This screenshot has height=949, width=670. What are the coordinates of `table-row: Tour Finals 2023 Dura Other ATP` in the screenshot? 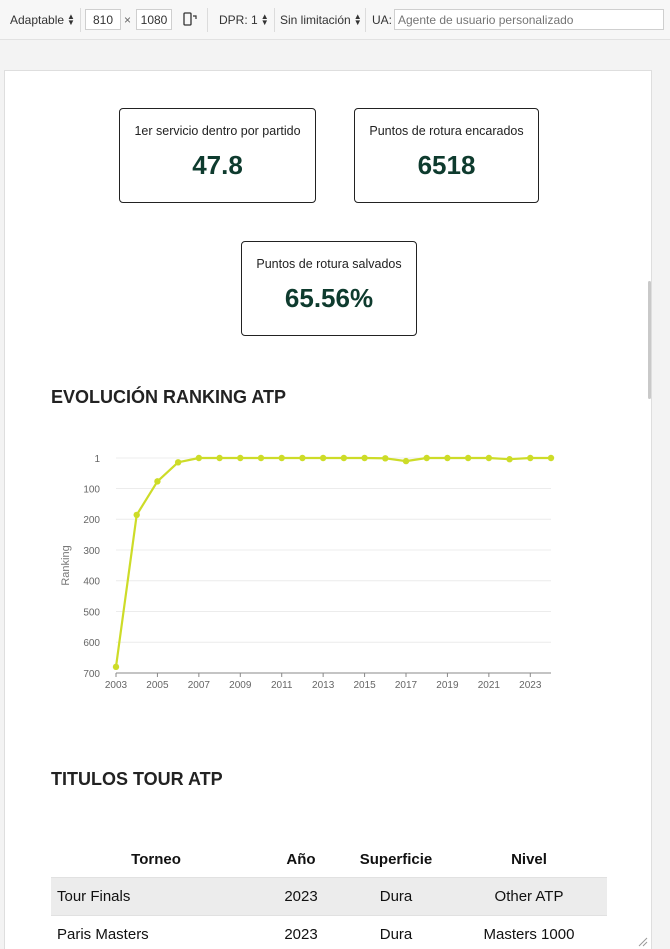 It's located at (329, 896).